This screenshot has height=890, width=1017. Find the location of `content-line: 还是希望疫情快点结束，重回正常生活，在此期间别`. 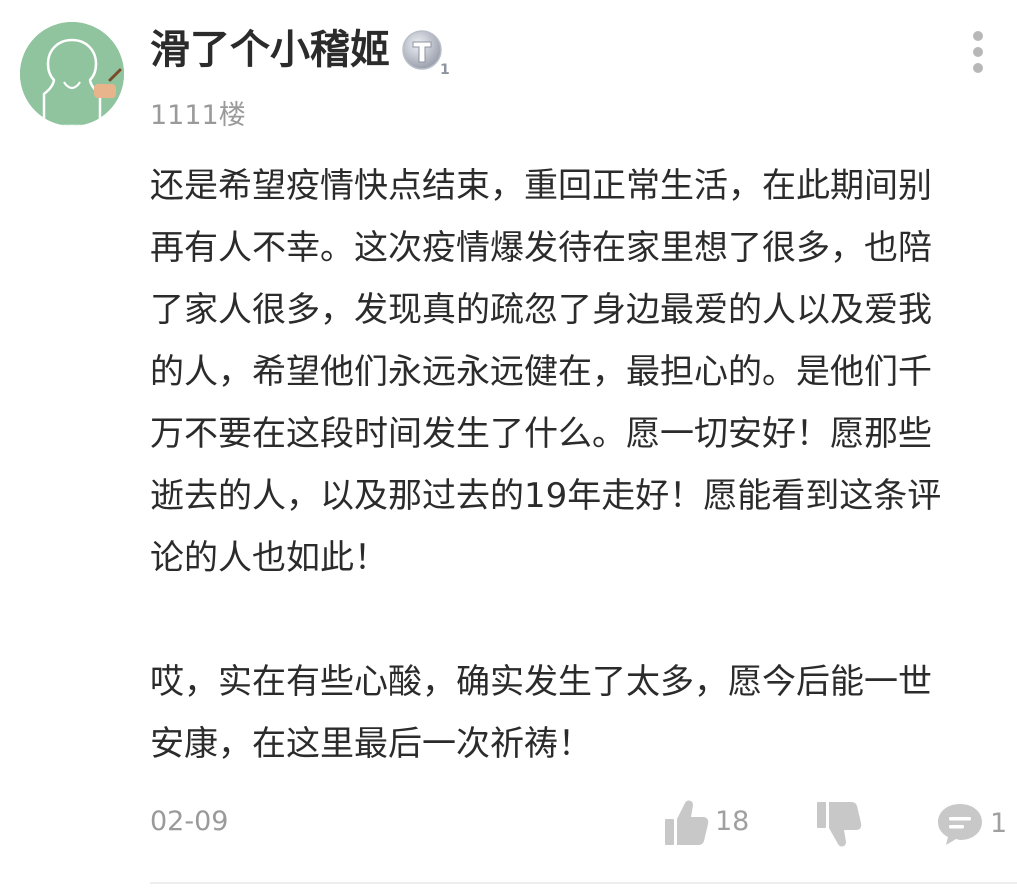

content-line: 还是希望疫情快点结束，重回正常生活，在此期间别 is located at coordinates (541, 186).